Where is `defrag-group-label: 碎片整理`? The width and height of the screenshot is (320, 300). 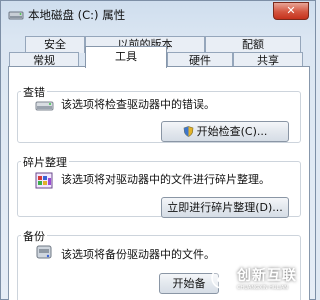
defrag-group-label: 碎片整理 is located at coordinates (45, 162).